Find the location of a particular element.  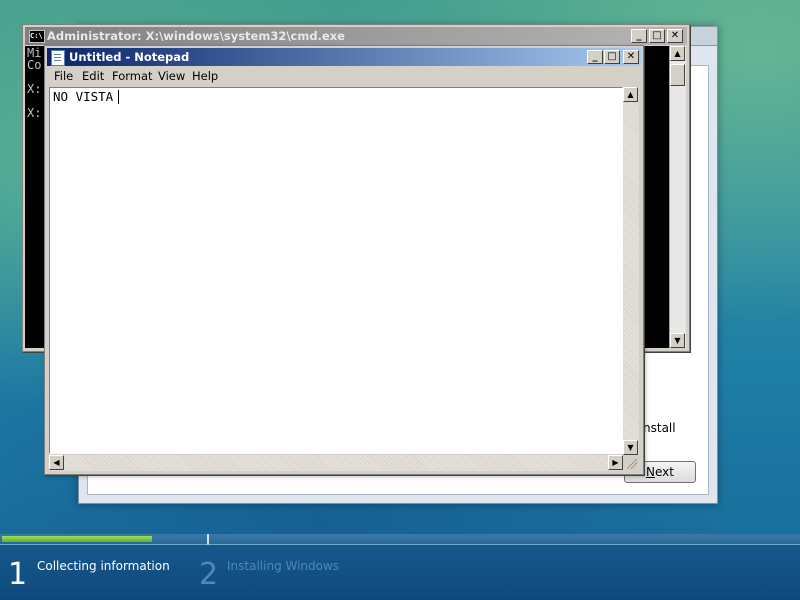

install-text: nstall is located at coordinates (659, 428).